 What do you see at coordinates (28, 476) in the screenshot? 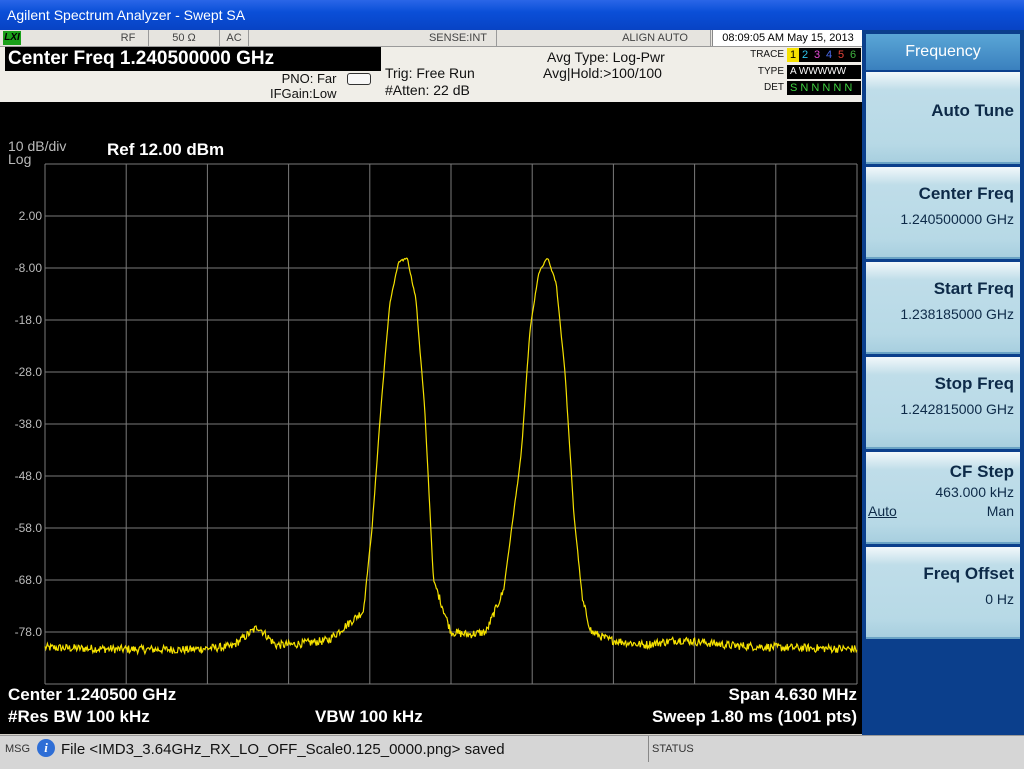
I see `y-tick-label: -48.0` at bounding box center [28, 476].